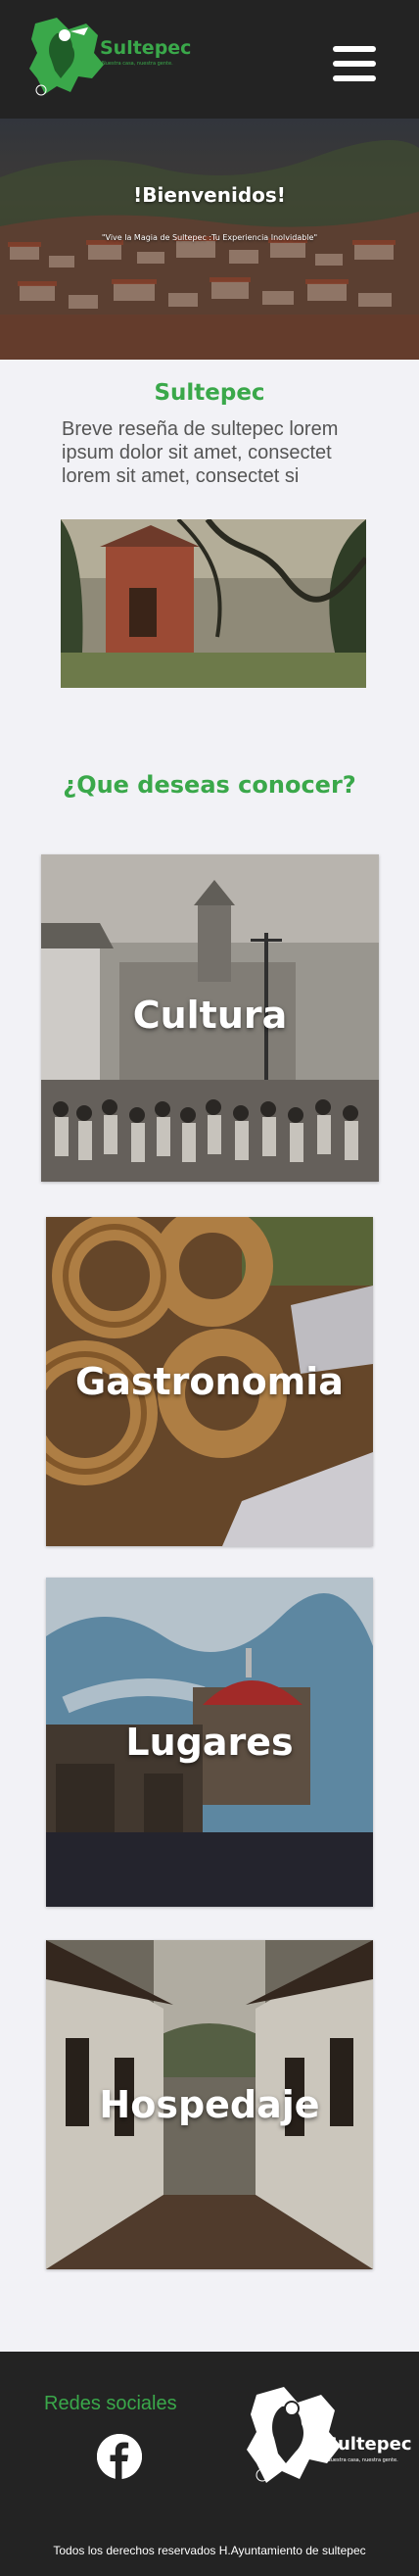 The width and height of the screenshot is (419, 2576). Describe the element at coordinates (66, 57) in the screenshot. I see `map-logo-icon` at that location.